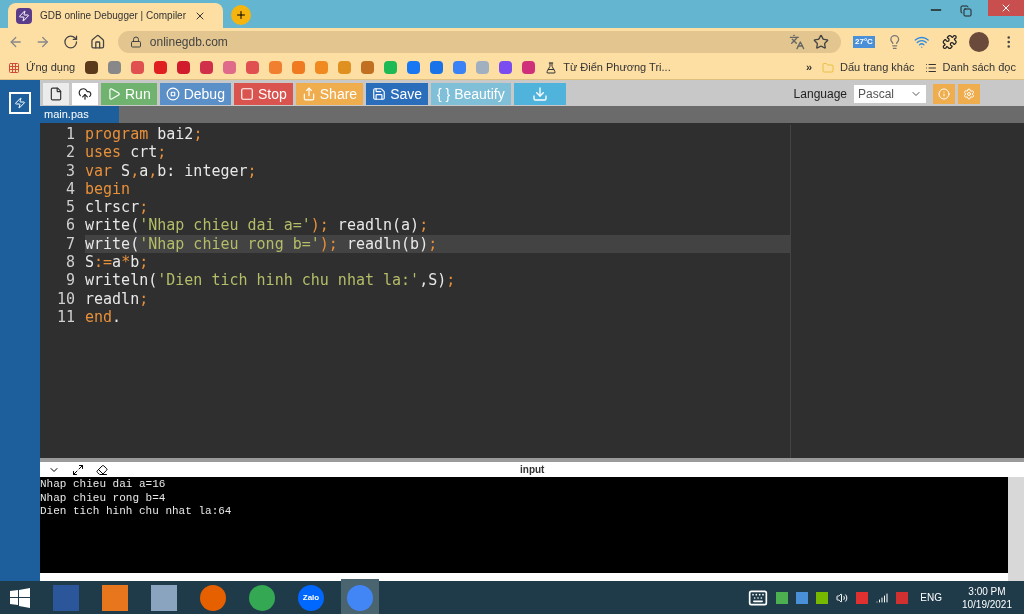  I want to click on bookmark-link: Danh sách đọc, so click(979, 67).